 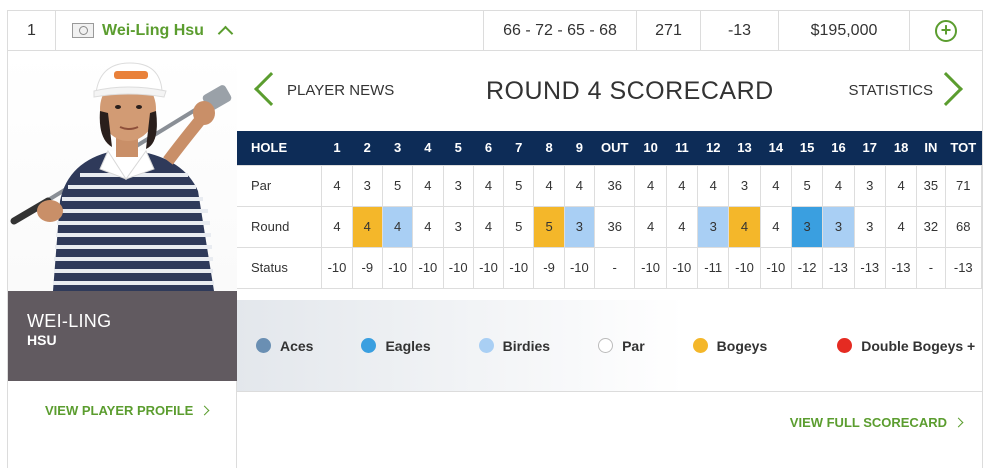 I want to click on hole-header-4: 4, so click(x=428, y=148).